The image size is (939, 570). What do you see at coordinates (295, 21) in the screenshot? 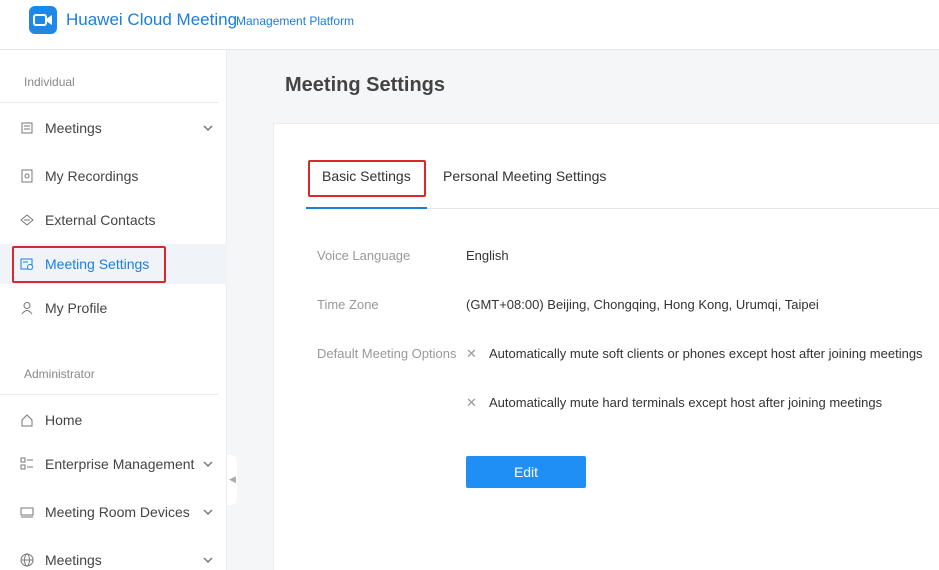
I see `brand-subtitle: Management Platform` at bounding box center [295, 21].